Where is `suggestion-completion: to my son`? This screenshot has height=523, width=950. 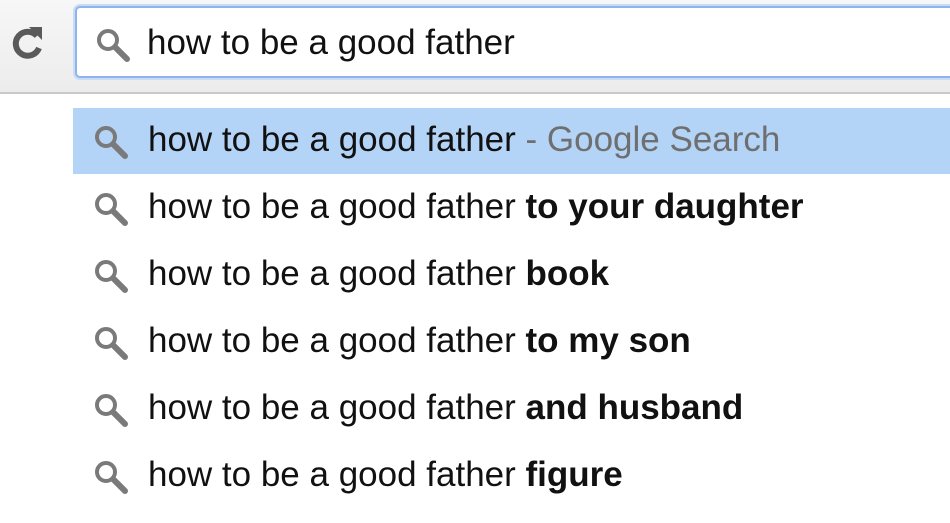 suggestion-completion: to my son is located at coordinates (608, 340).